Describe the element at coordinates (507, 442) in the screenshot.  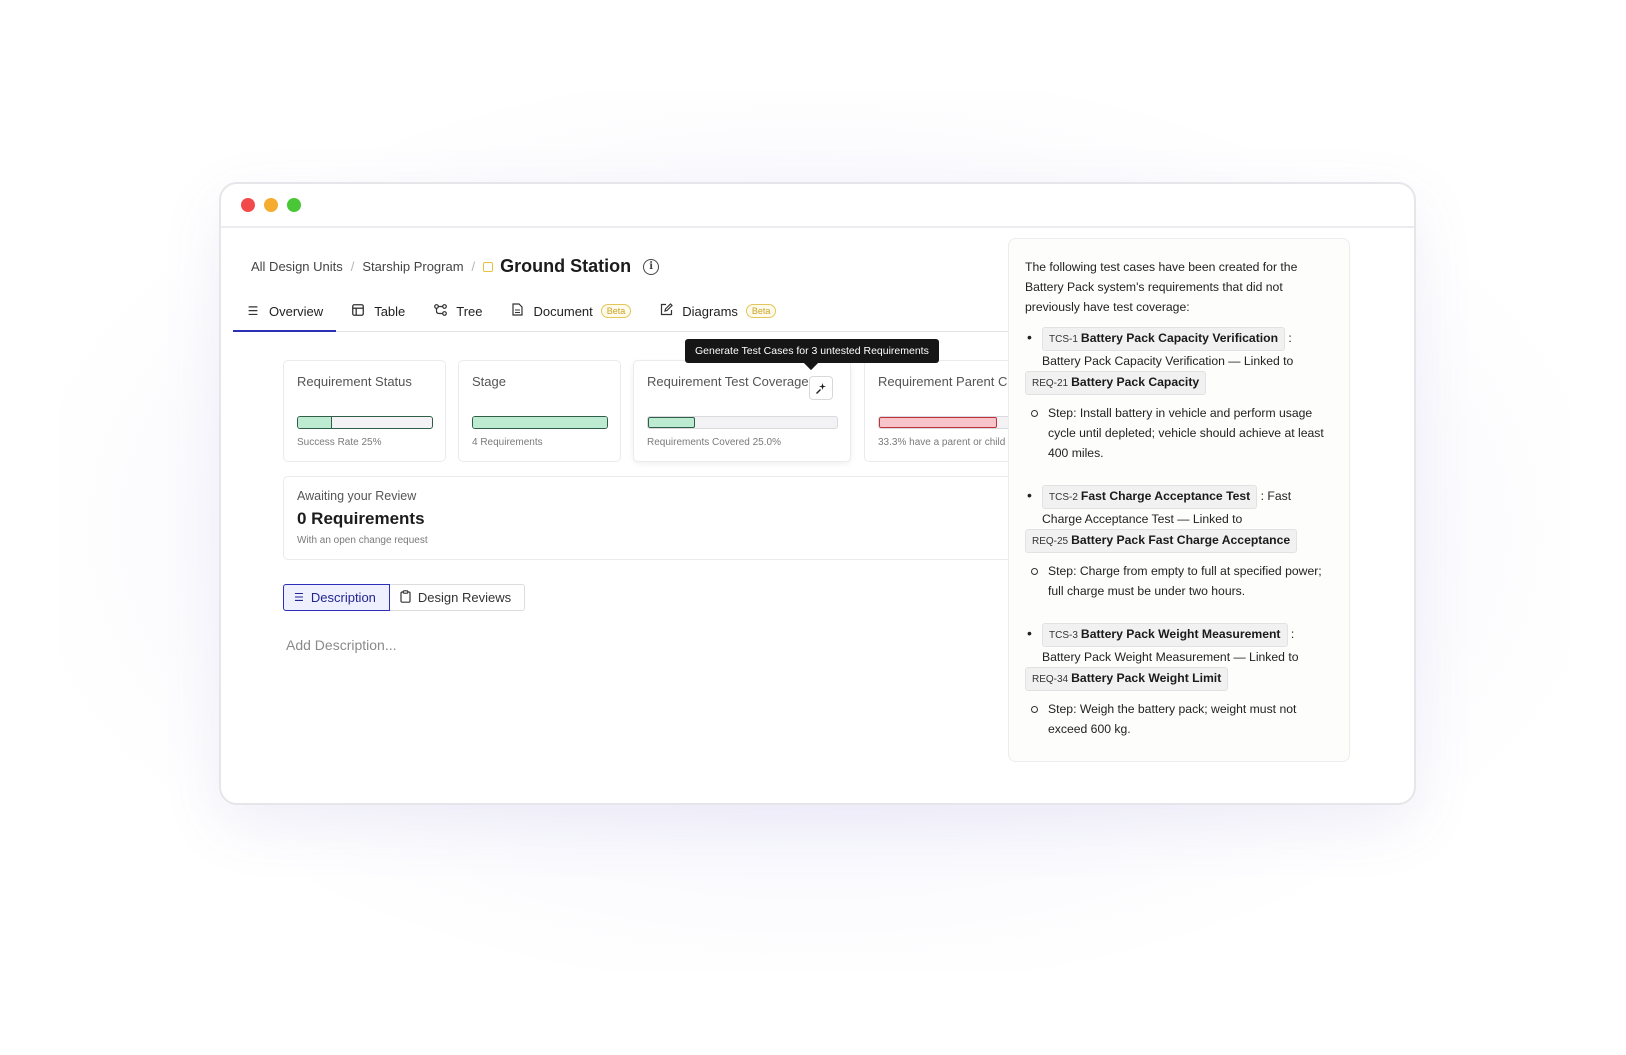
I see `card-subtitle: 4 Requirements` at that location.